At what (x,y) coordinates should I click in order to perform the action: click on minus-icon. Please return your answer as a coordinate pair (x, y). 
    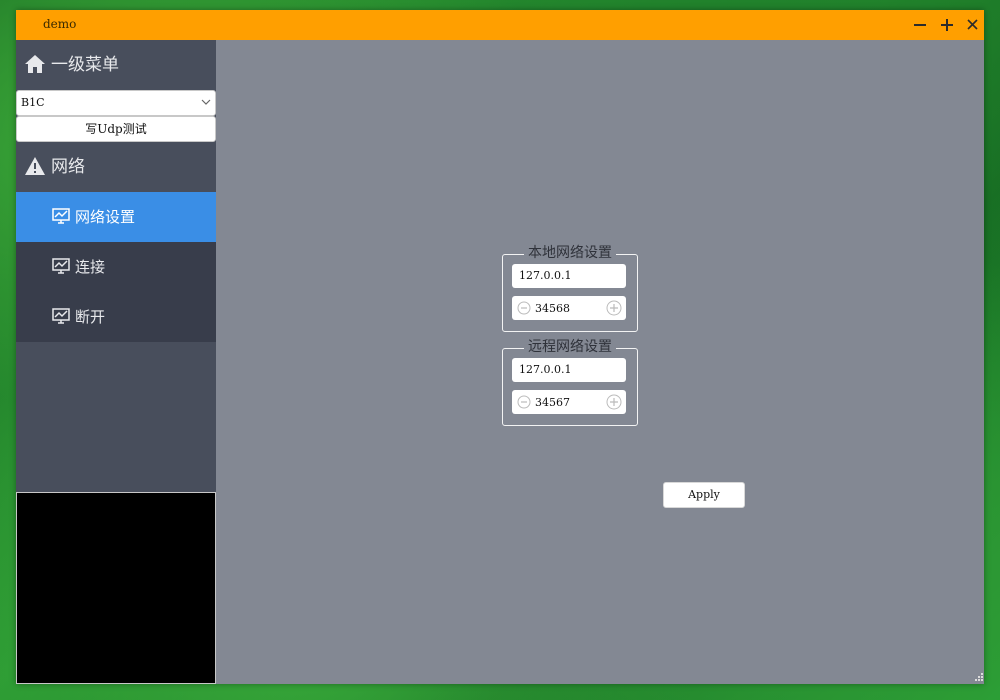
    Looking at the image, I should click on (920, 25).